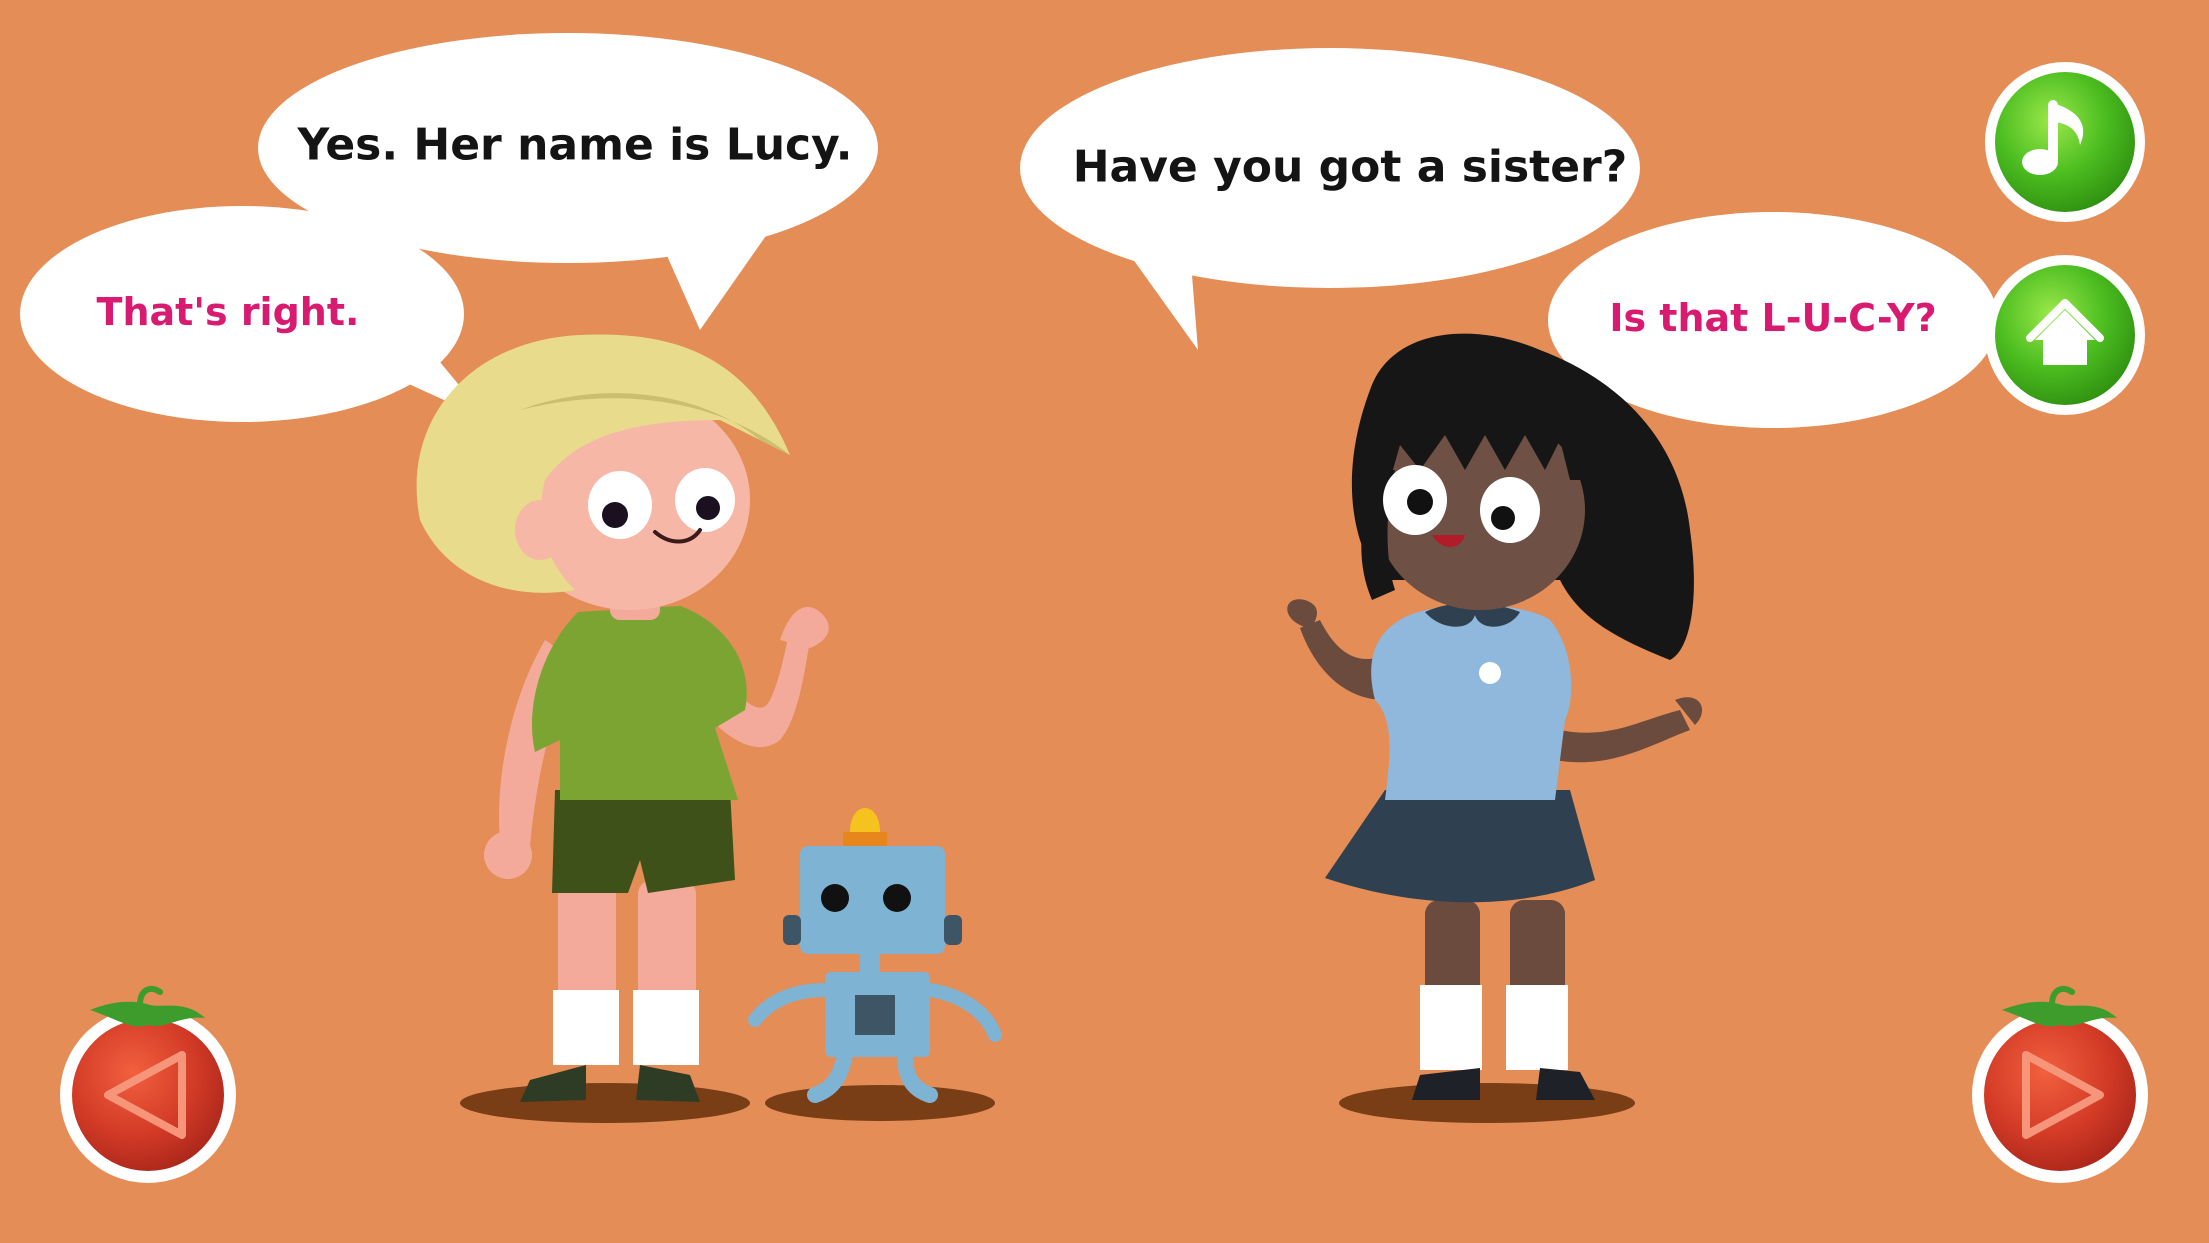  I want to click on speech-text-boy-main: Yes. Her name is Lucy., so click(575, 145).